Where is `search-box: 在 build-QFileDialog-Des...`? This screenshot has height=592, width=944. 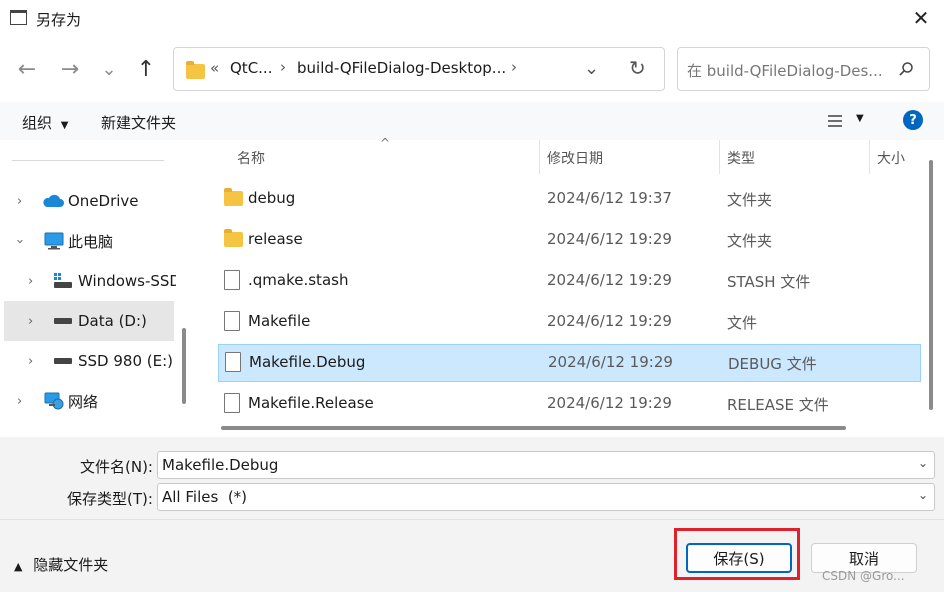
search-box: 在 build-QFileDialog-Des... is located at coordinates (803, 69).